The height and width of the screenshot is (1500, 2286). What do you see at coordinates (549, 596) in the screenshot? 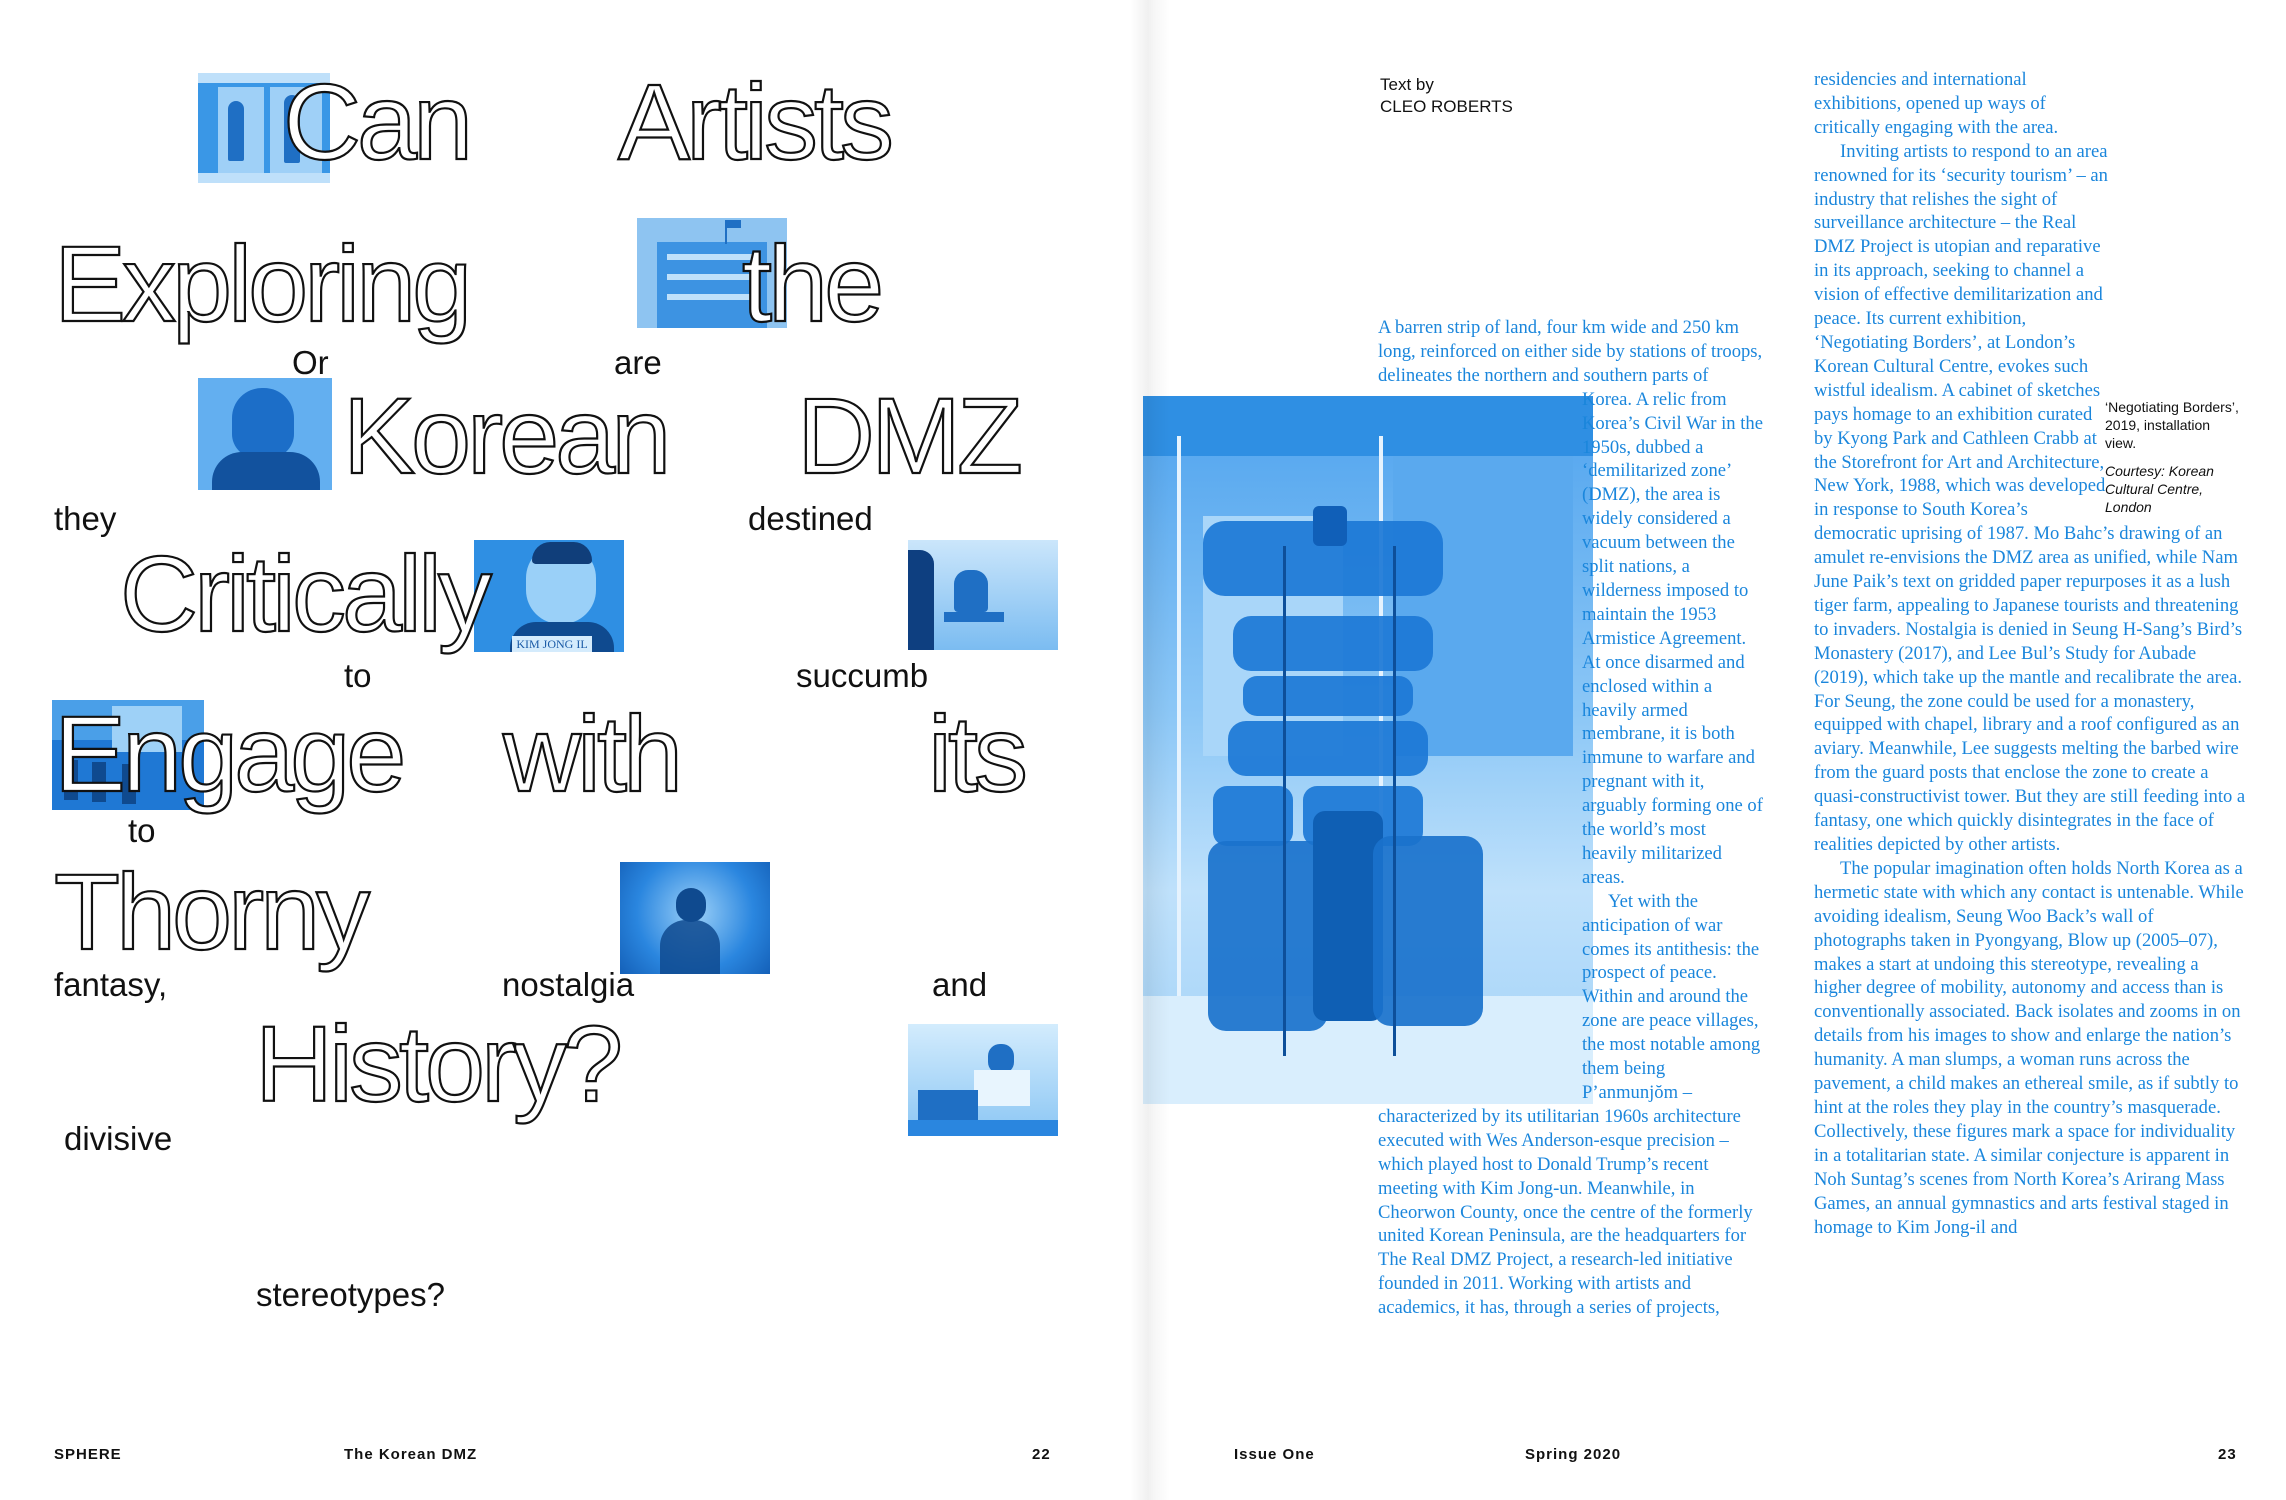
I see `portrait-photo-2: KIM JONG IL` at bounding box center [549, 596].